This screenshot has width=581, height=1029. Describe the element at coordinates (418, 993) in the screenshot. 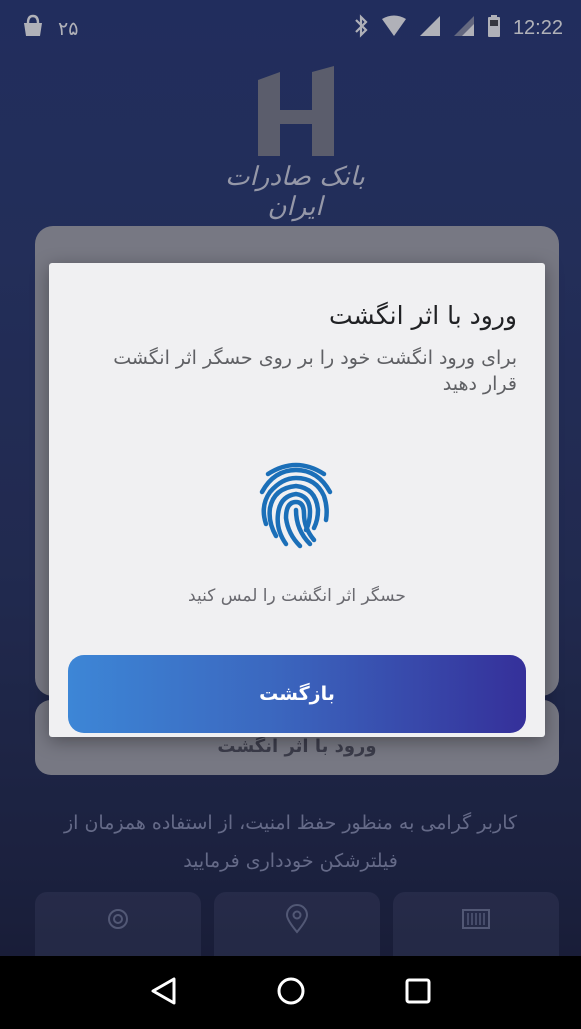

I see `recents-square-icon` at that location.